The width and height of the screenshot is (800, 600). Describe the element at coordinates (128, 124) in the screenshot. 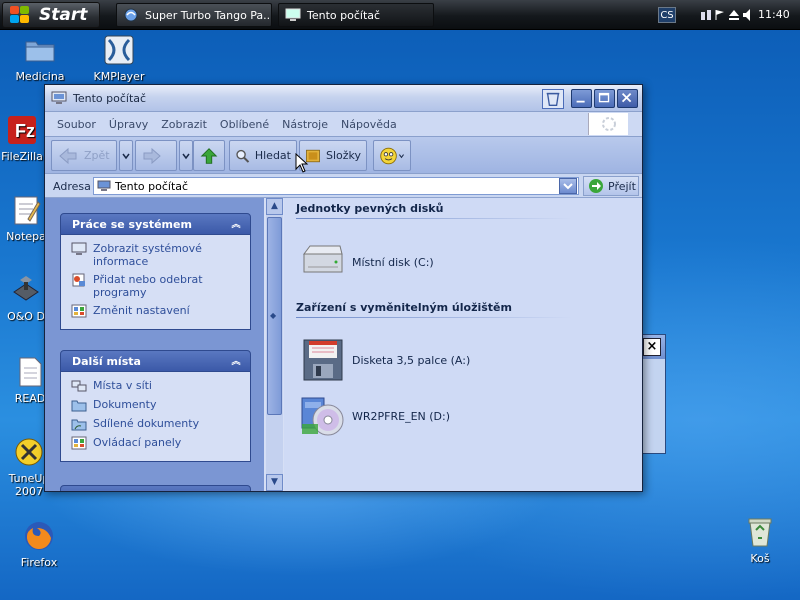

I see `menu-upravy: Úpravy` at that location.